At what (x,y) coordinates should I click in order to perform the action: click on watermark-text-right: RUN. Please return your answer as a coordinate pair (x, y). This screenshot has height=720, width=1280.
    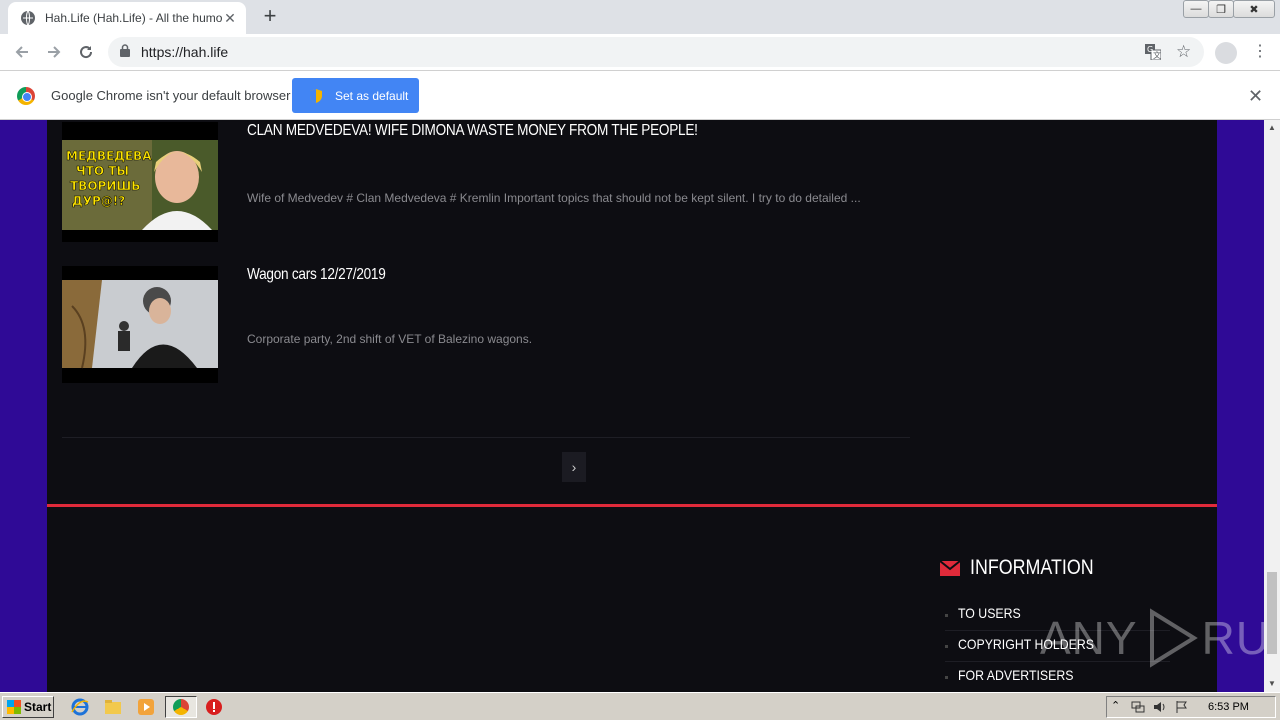
    Looking at the image, I should click on (1232, 638).